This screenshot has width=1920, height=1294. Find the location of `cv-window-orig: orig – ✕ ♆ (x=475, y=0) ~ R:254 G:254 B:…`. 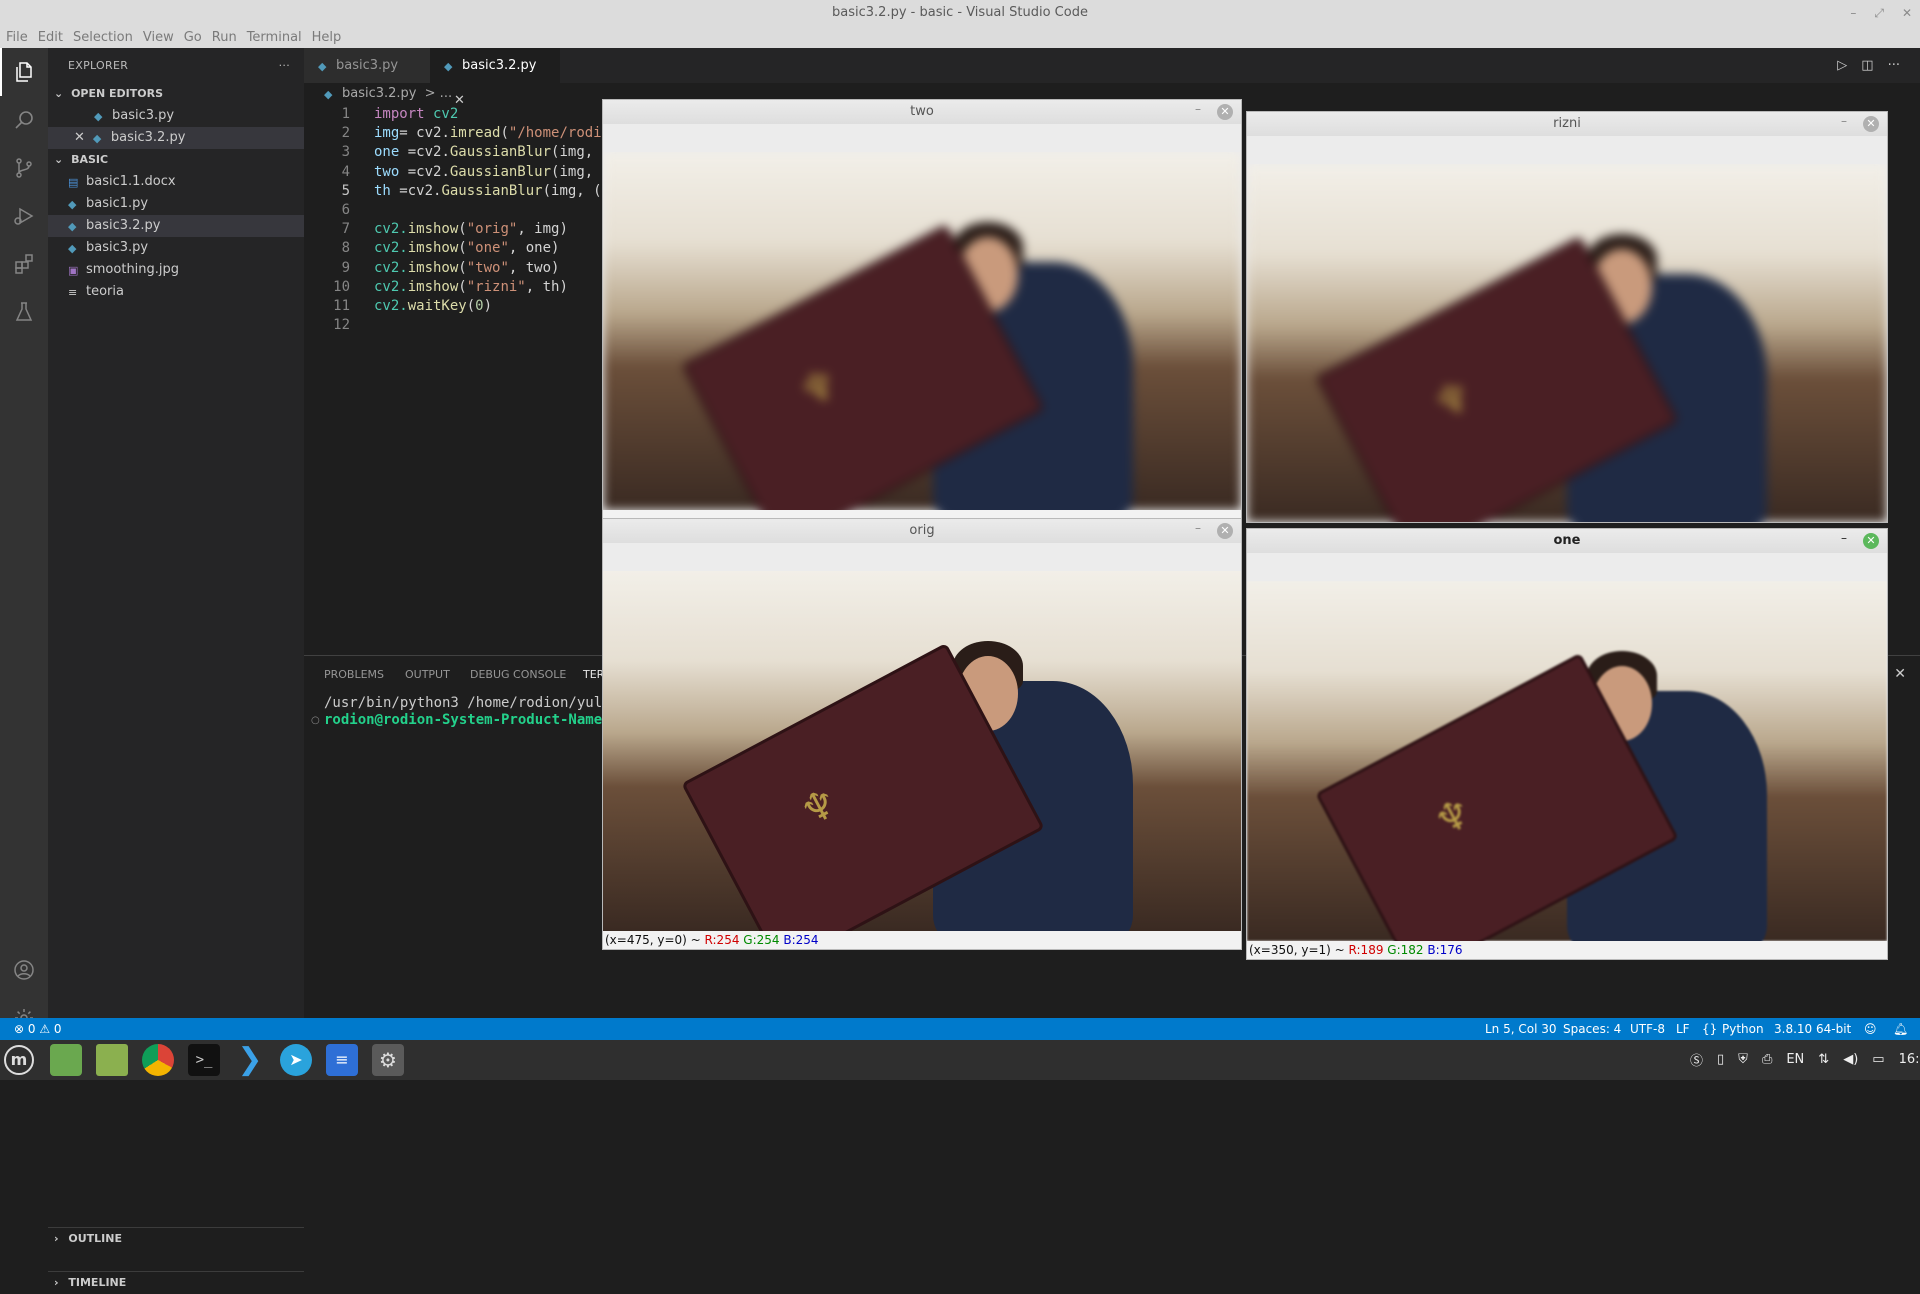

cv-window-orig: orig – ✕ ♆ (x=475, y=0) ~ R:254 G:254 B:… is located at coordinates (922, 734).